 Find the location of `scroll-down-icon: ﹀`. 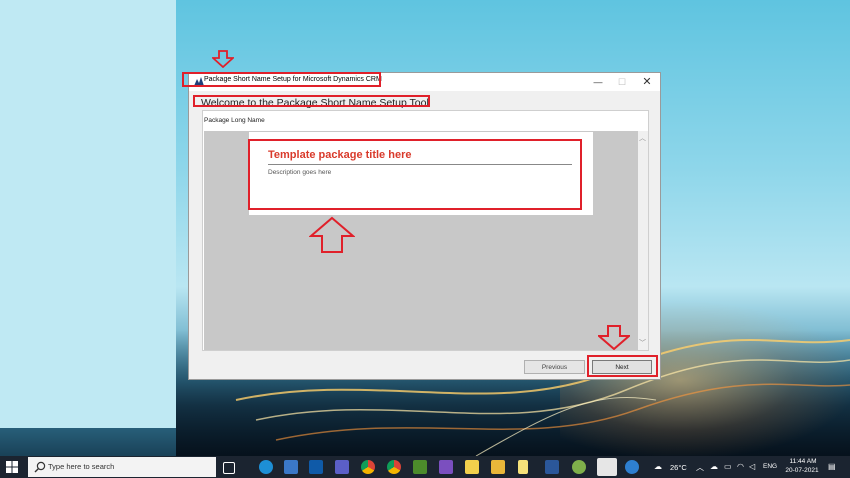

scroll-down-icon: ﹀ is located at coordinates (642, 343).